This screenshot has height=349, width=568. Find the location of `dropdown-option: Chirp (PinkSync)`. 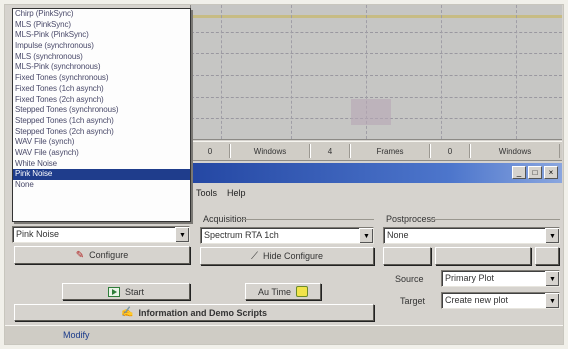

dropdown-option: Chirp (PinkSync) is located at coordinates (101, 14).